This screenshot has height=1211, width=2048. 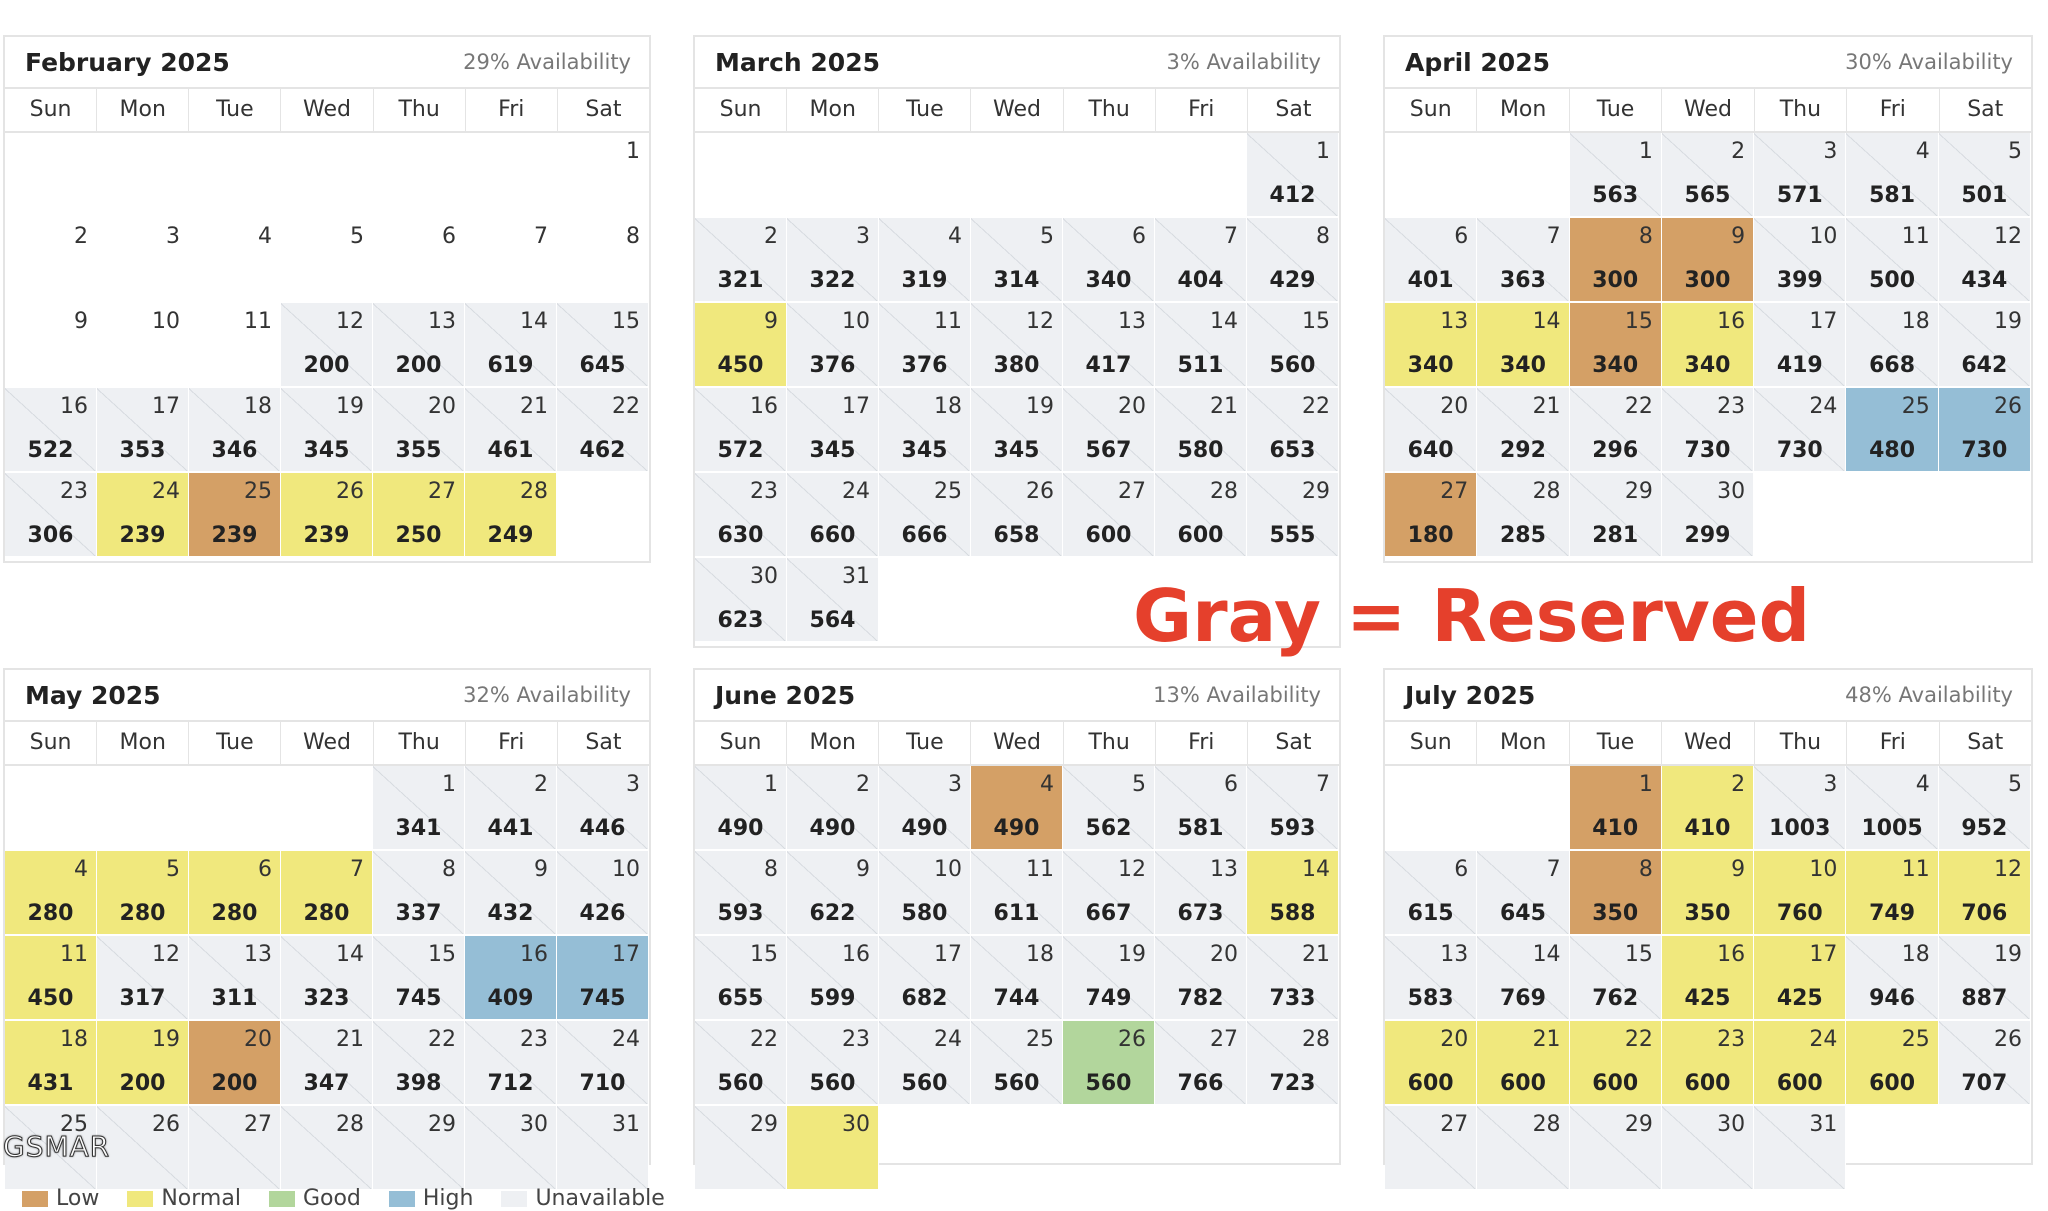 What do you see at coordinates (51, 345) in the screenshot?
I see `day-cell: 9` at bounding box center [51, 345].